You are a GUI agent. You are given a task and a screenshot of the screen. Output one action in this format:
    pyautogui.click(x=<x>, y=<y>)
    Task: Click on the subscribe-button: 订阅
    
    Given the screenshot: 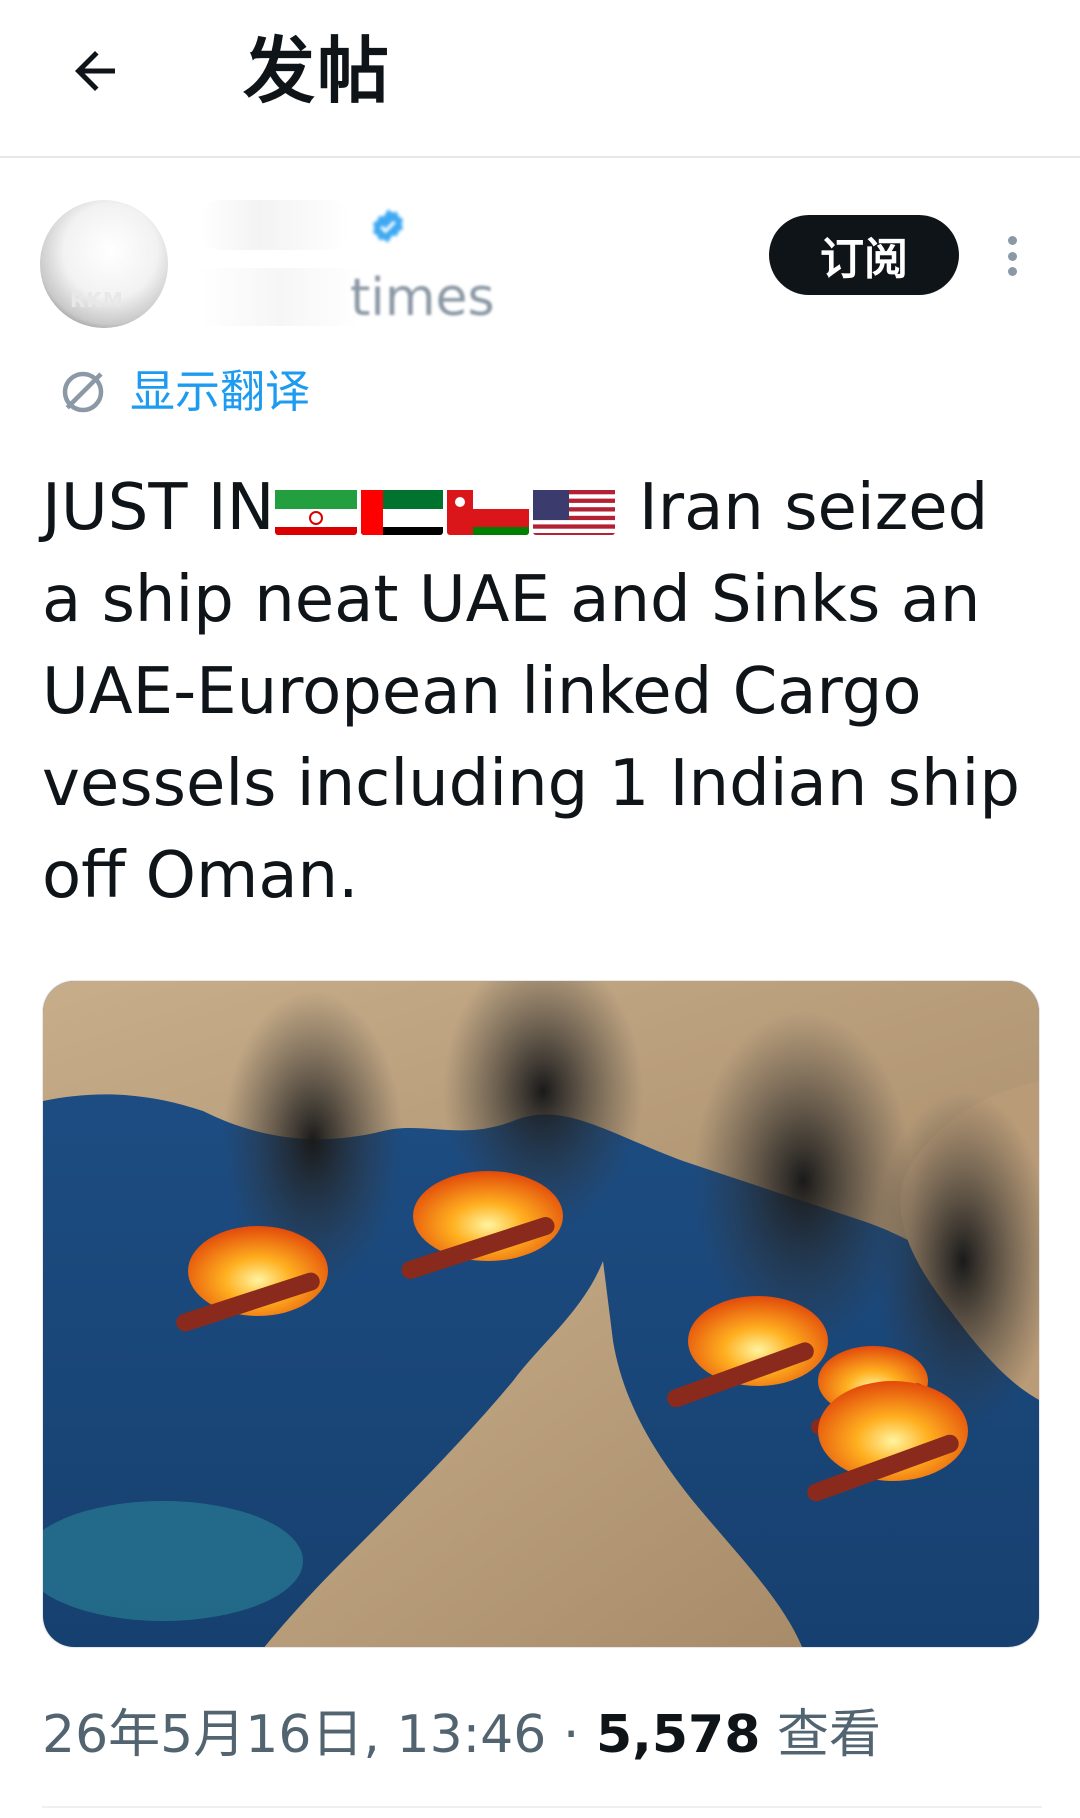 What is the action you would take?
    pyautogui.click(x=864, y=255)
    